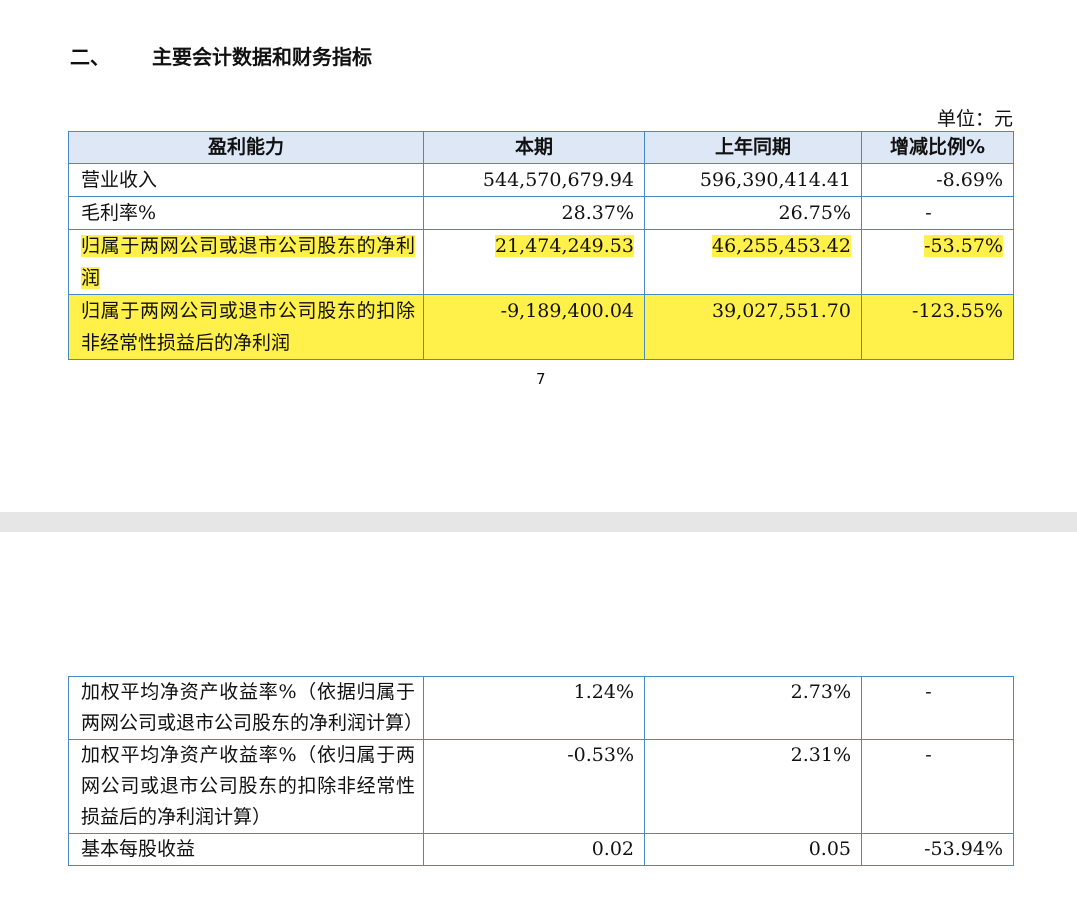 The height and width of the screenshot is (899, 1077). What do you see at coordinates (781, 246) in the screenshot?
I see `highlighted-value: 46,255,453.42` at bounding box center [781, 246].